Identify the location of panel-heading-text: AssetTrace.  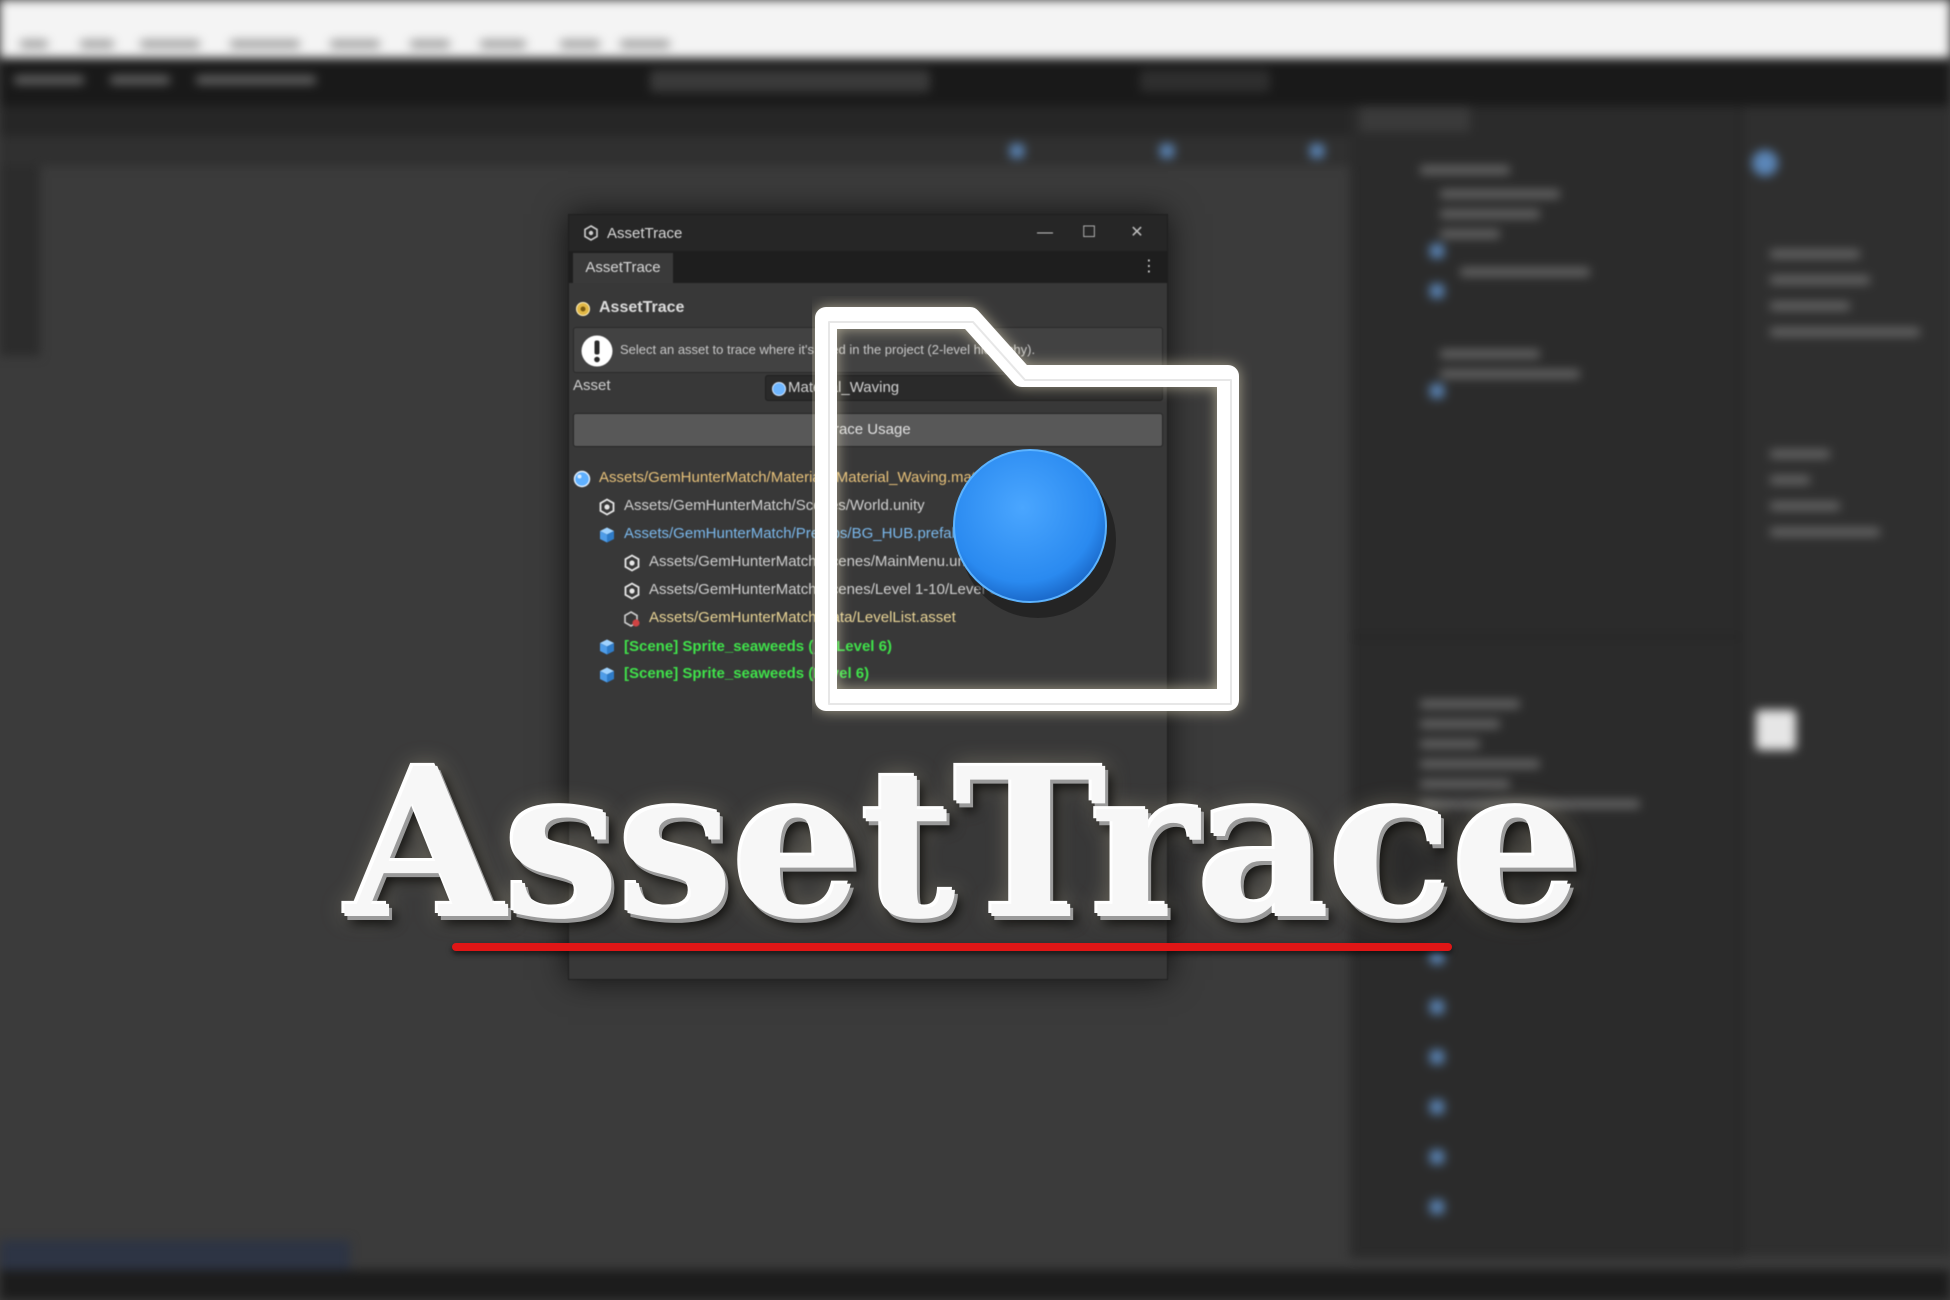
(642, 307).